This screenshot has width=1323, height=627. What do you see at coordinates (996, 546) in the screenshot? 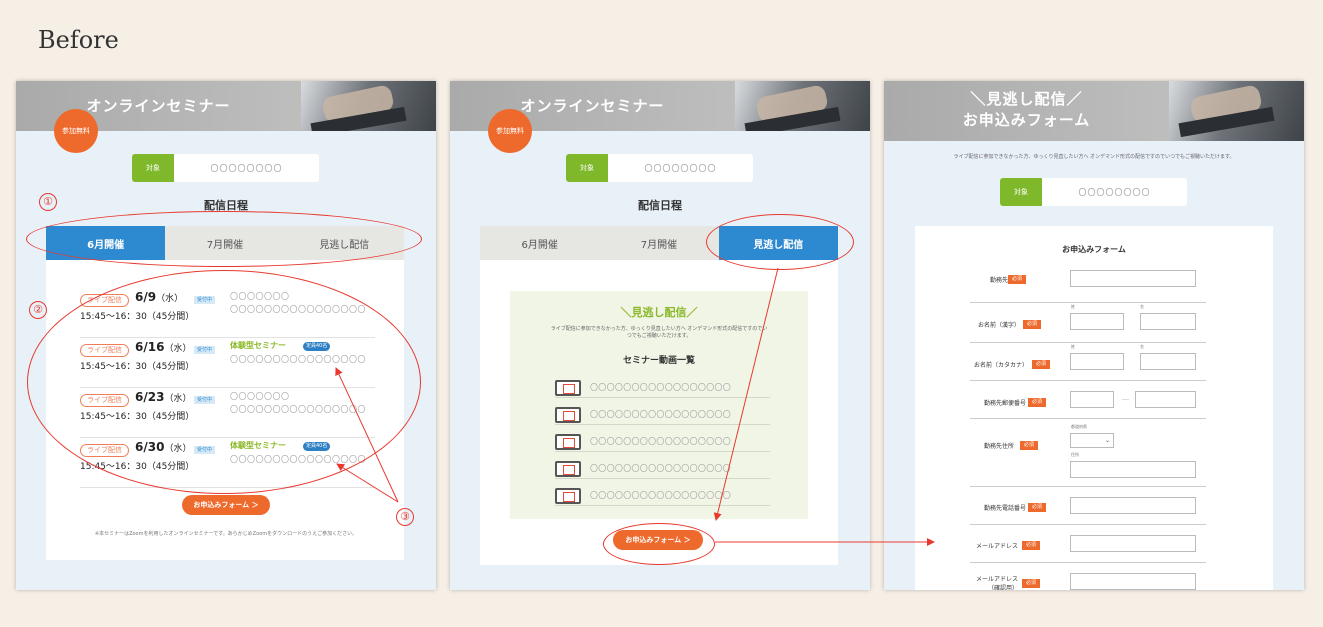
I see `field-label: メールアドレス` at bounding box center [996, 546].